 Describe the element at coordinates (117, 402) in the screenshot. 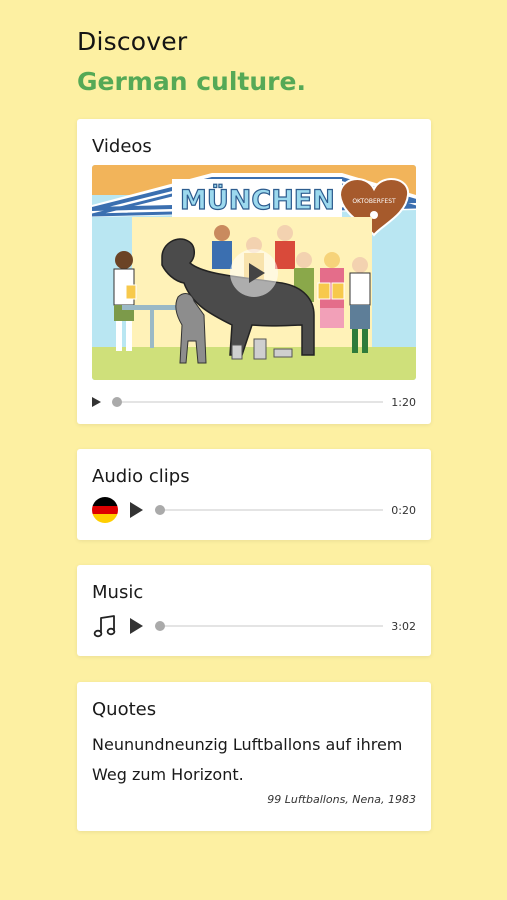

I see `video-progress-knob` at that location.